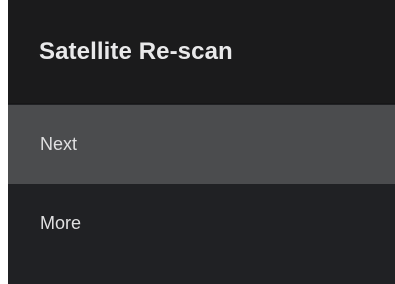  Describe the element at coordinates (61, 223) in the screenshot. I see `more-option-label: More` at that location.